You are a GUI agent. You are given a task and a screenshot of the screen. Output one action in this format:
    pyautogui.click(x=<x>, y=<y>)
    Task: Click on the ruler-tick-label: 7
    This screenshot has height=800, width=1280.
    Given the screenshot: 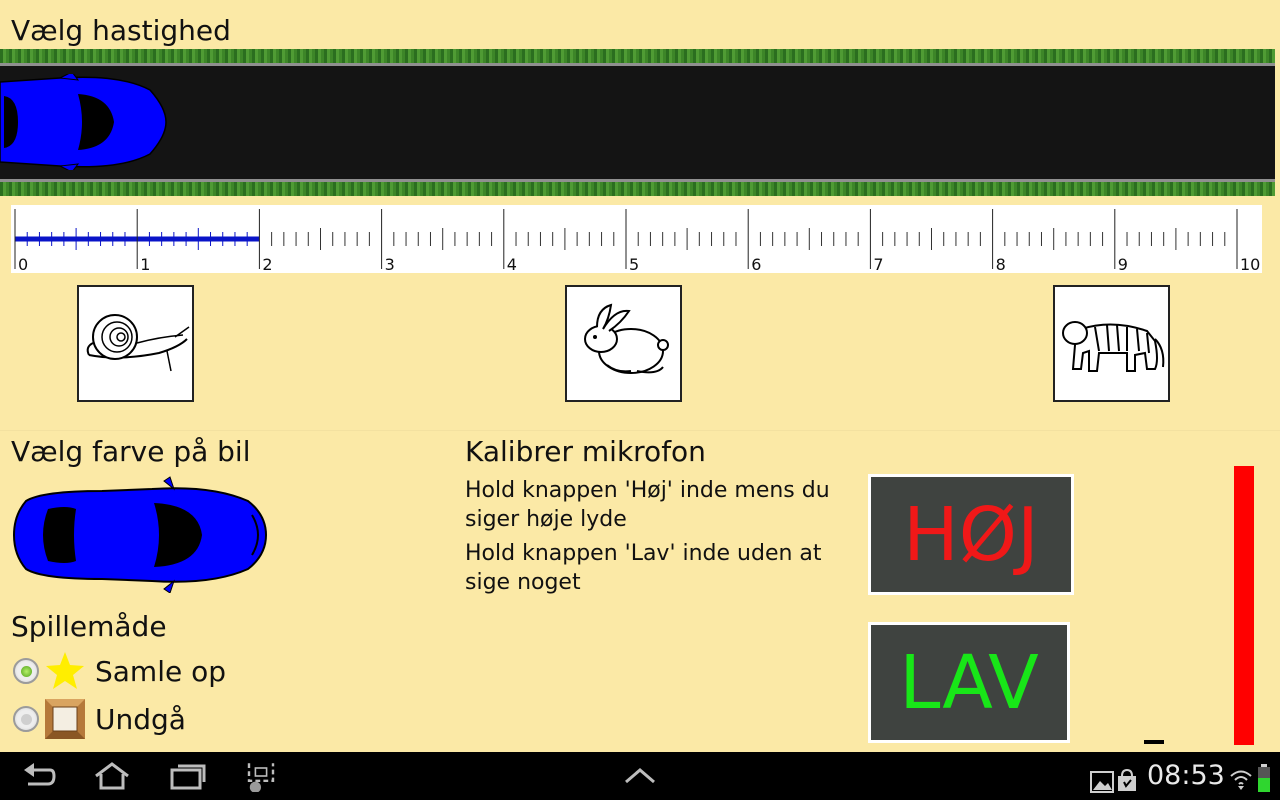 What is the action you would take?
    pyautogui.click(x=878, y=264)
    